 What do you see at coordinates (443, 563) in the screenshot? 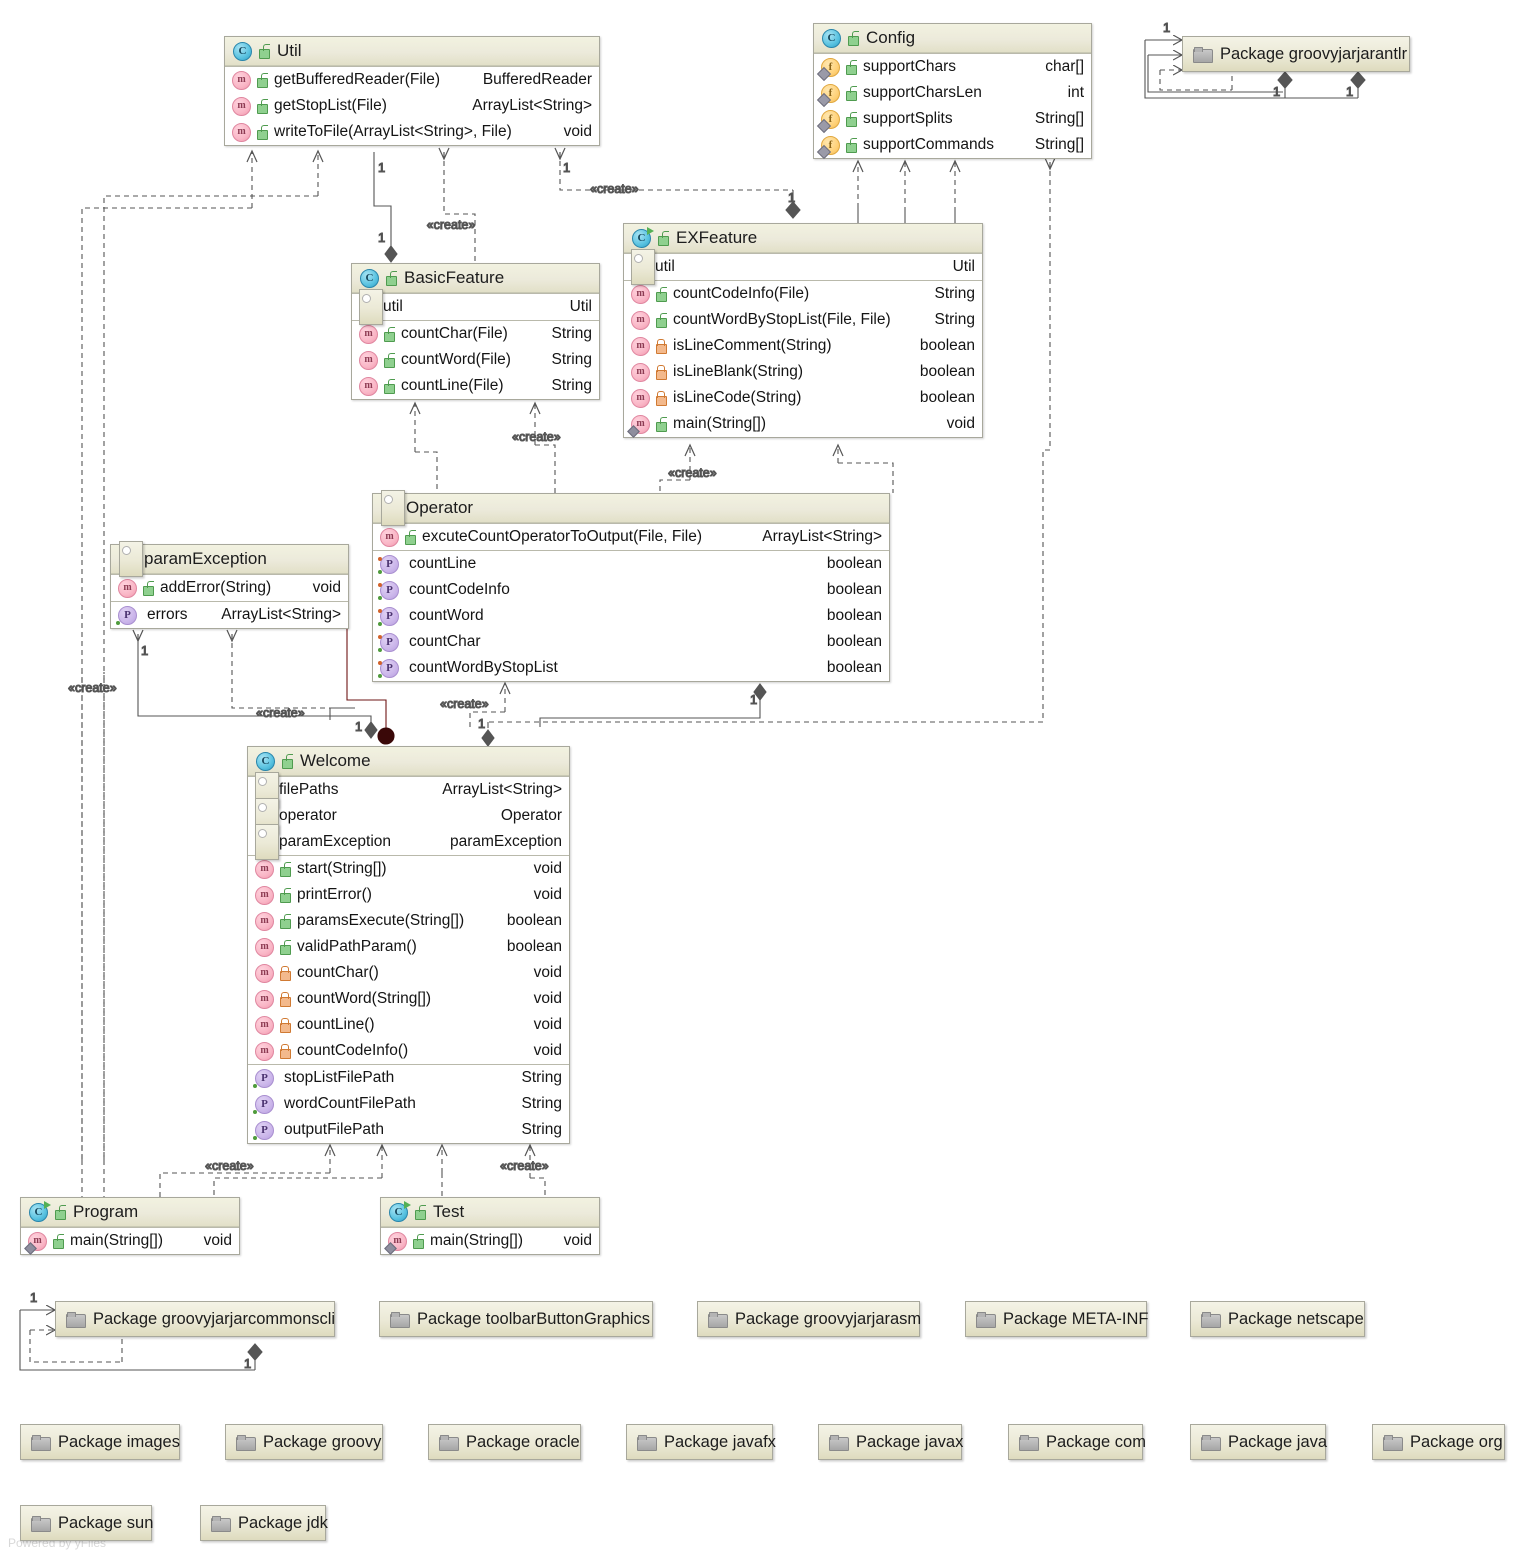
I see `member-name: countLine` at bounding box center [443, 563].